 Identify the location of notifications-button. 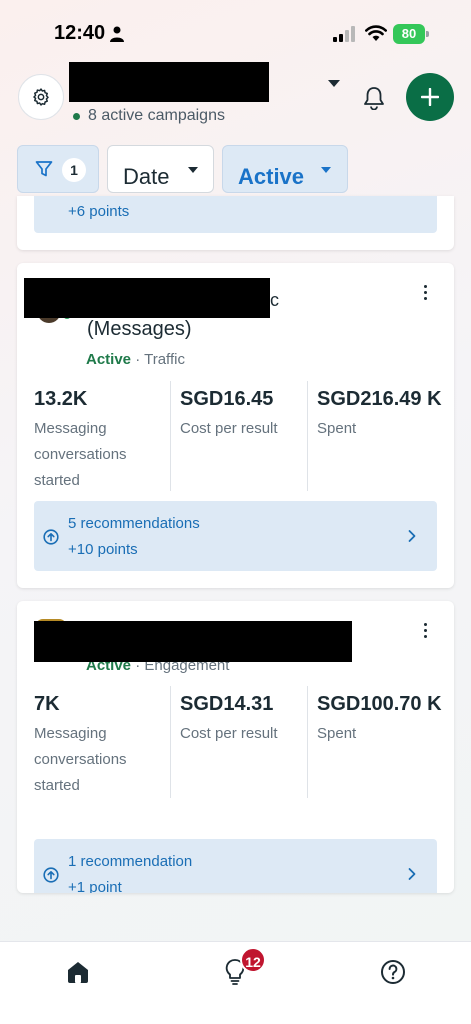
(374, 98).